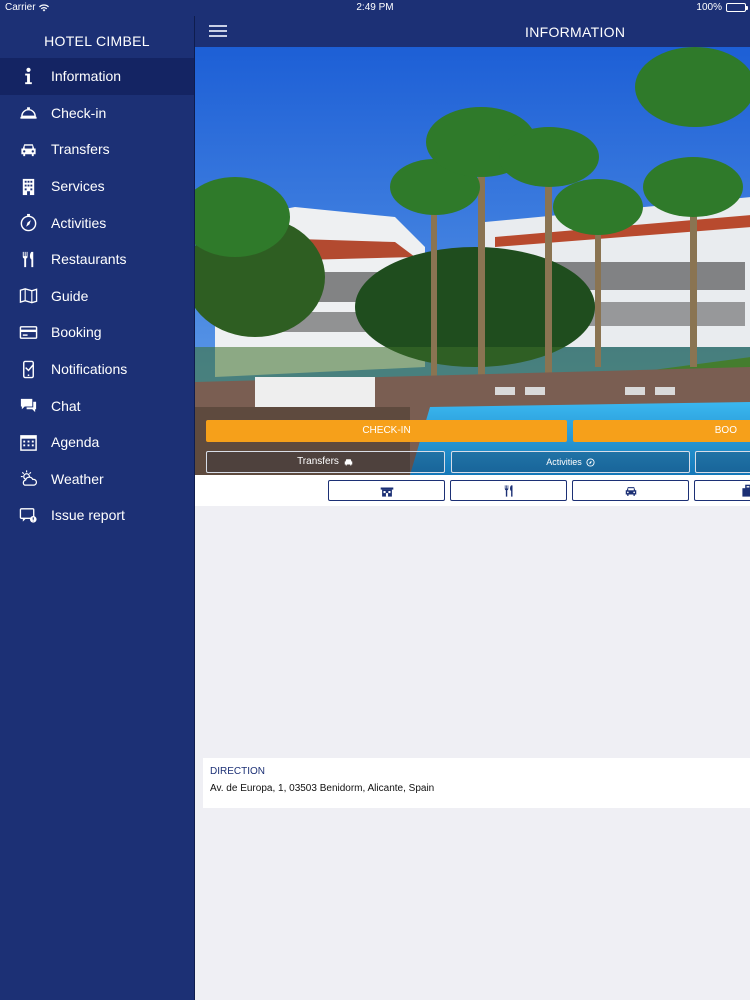 The width and height of the screenshot is (750, 1000). I want to click on transfers-button: Transfers, so click(325, 462).